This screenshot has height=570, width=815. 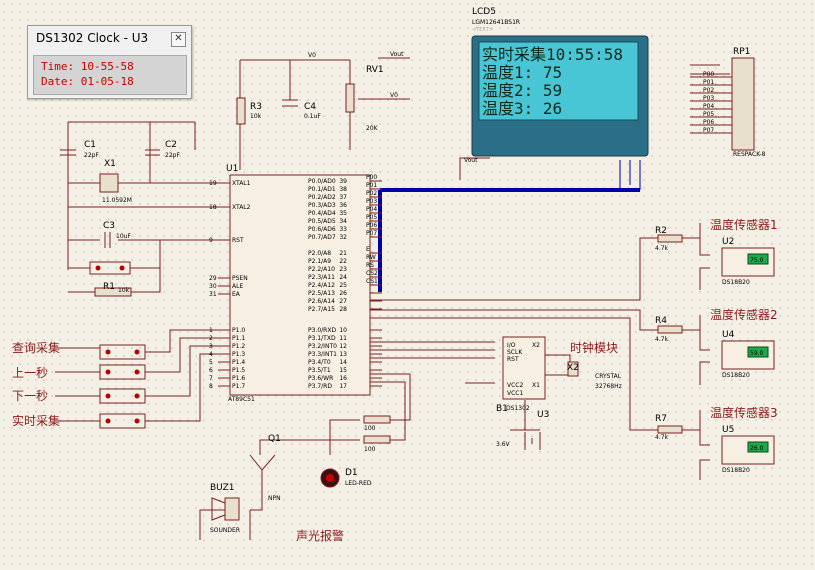 I want to click on rp1-pin-label: P05, so click(x=708, y=114).